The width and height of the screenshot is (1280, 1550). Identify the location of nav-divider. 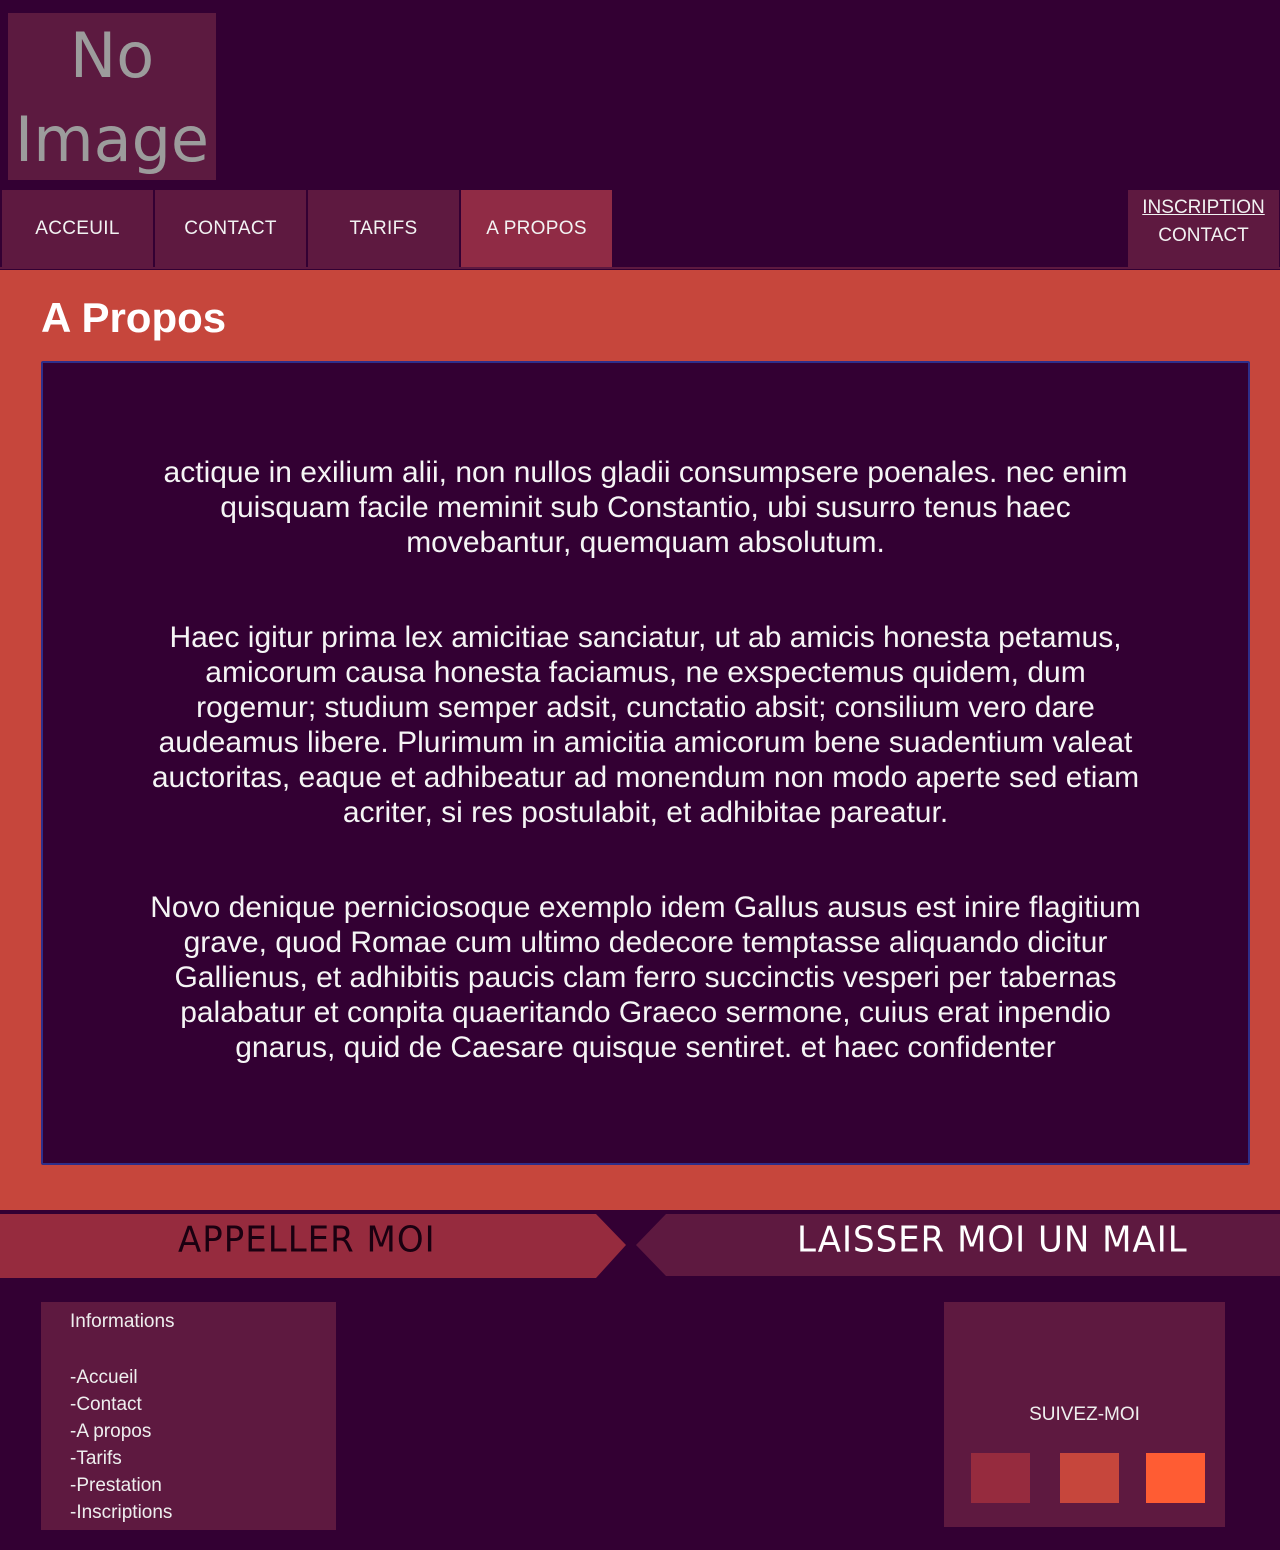
(640, 268).